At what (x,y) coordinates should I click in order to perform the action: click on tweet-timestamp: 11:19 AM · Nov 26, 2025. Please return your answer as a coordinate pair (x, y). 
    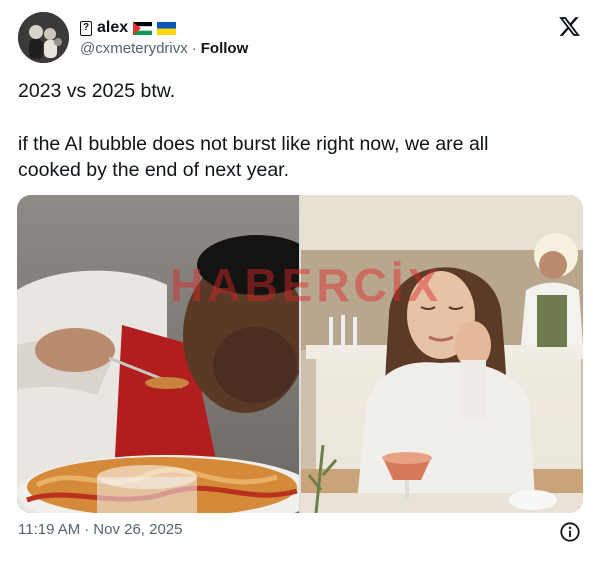
    Looking at the image, I should click on (100, 529).